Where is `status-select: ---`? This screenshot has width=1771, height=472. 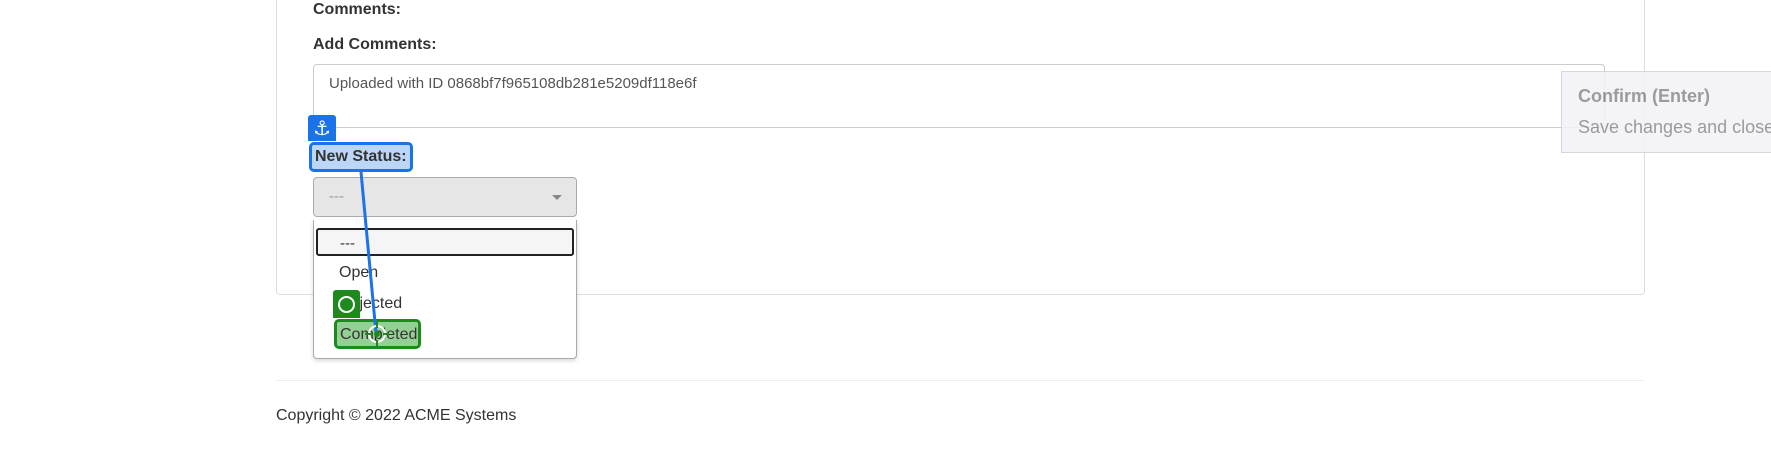
status-select: --- is located at coordinates (445, 197).